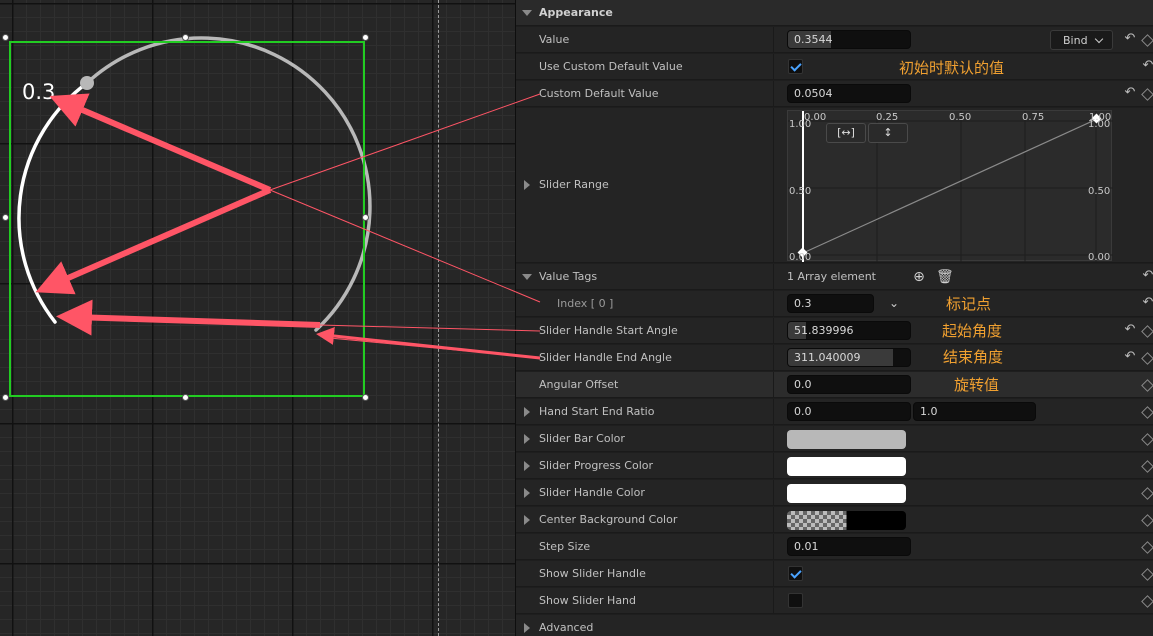 The image size is (1153, 636). I want to click on resize-handle-tl, so click(5, 37).